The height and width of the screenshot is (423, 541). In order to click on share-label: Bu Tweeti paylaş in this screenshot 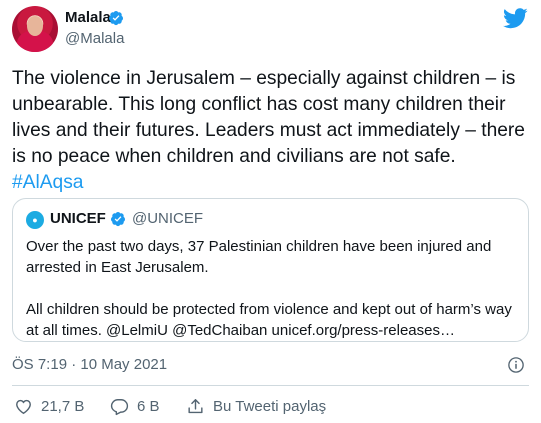, I will do `click(270, 406)`.